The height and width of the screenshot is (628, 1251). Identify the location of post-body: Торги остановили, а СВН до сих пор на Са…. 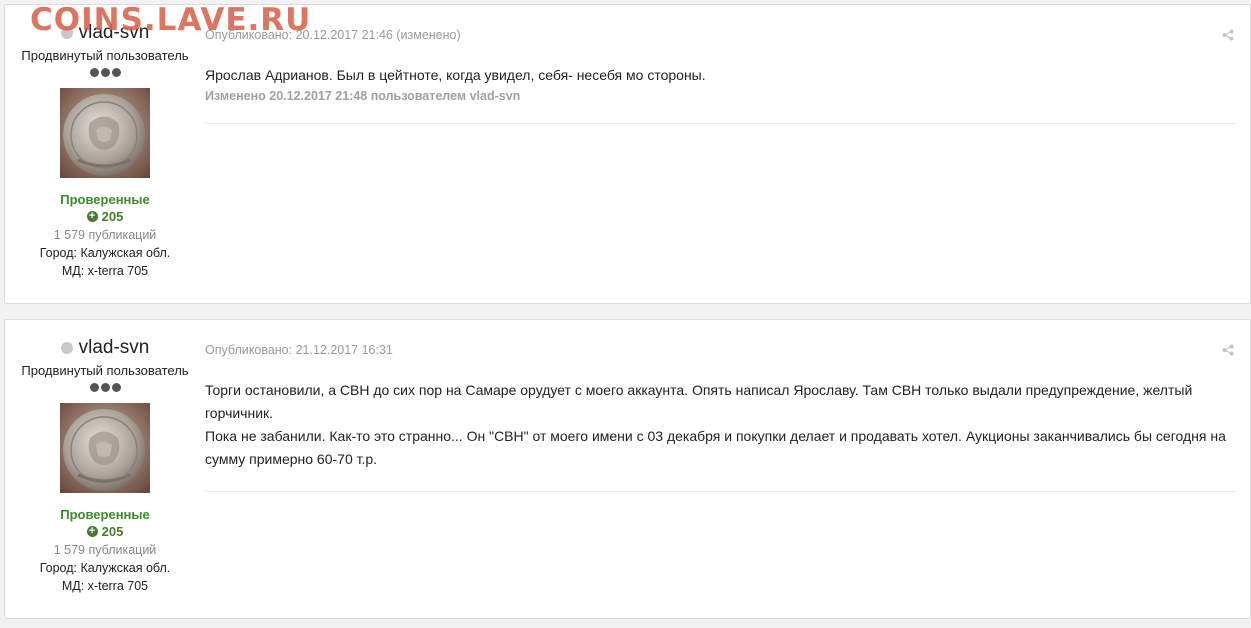
(720, 425).